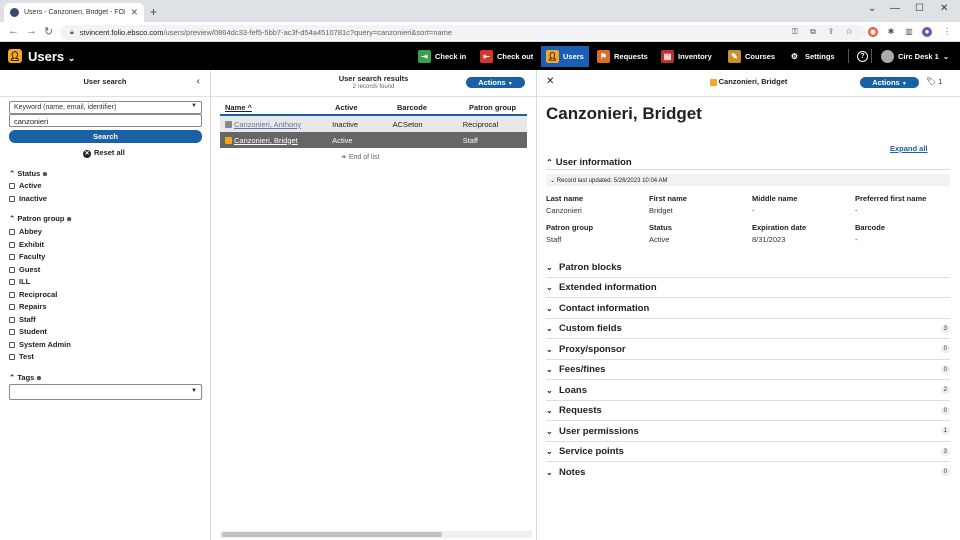  I want to click on patron-group-option: Repairs, so click(28, 306).